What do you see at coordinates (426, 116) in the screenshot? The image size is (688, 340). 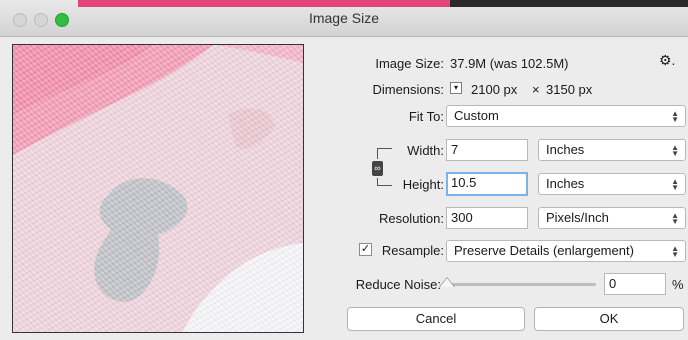 I see `fit-to-label: Fit To:` at bounding box center [426, 116].